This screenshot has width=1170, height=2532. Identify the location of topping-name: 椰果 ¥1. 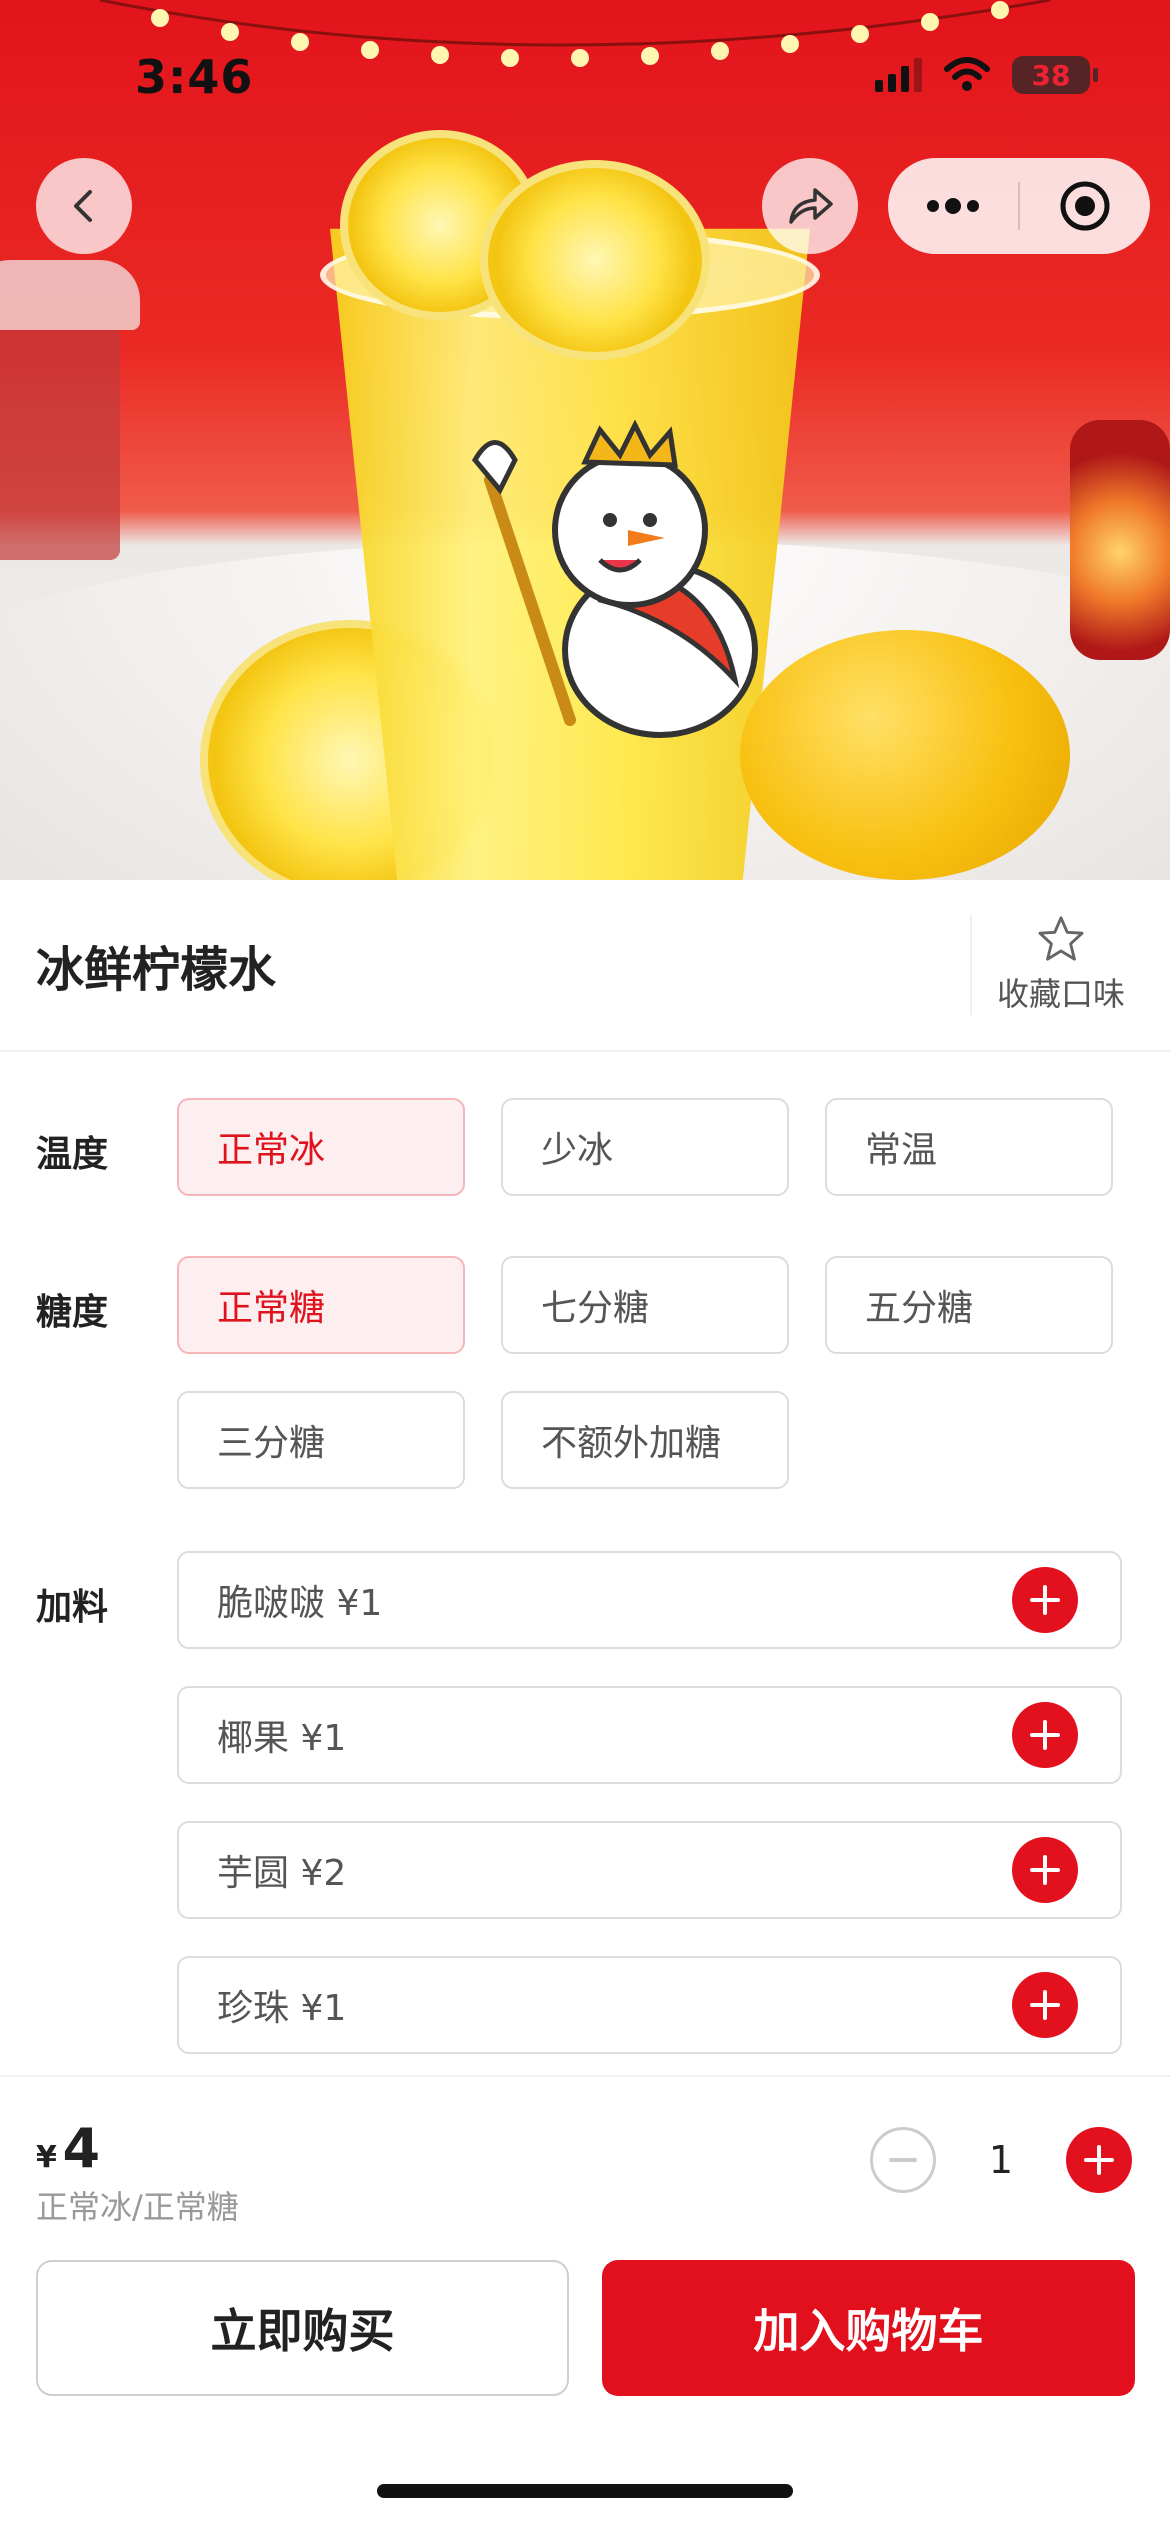
(282, 1738).